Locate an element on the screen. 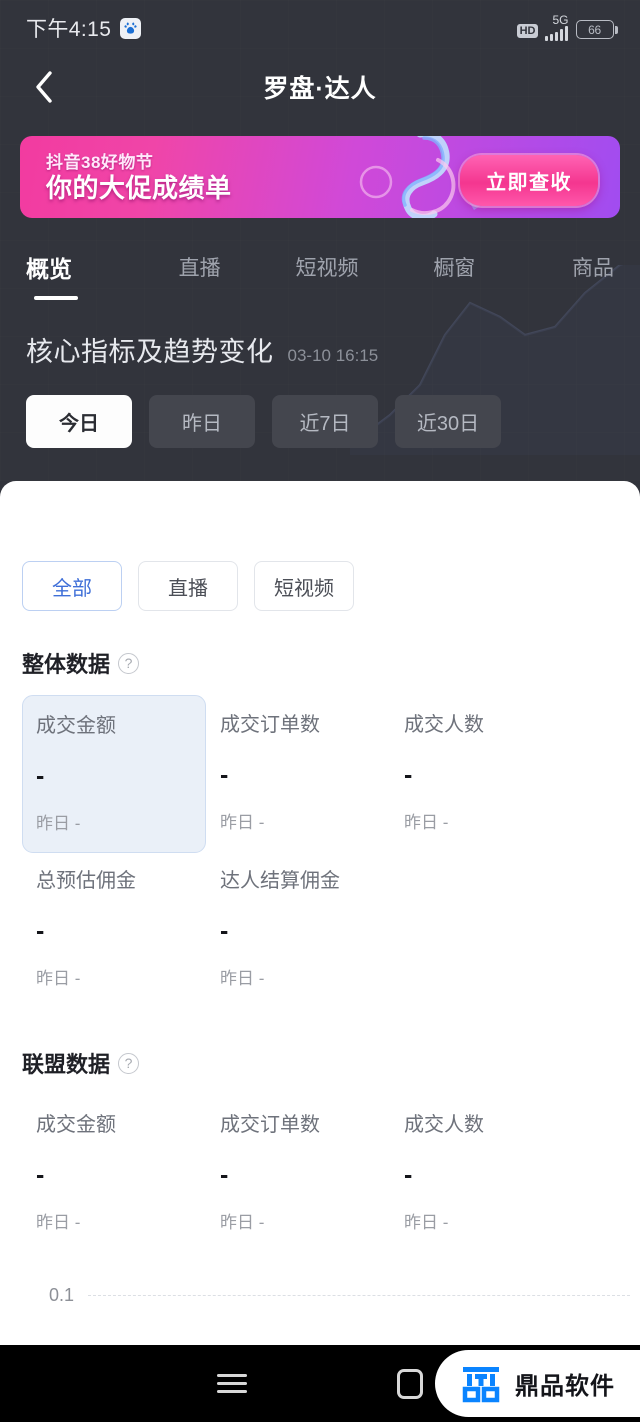 The width and height of the screenshot is (640, 1422). battery-icon: 66 is located at coordinates (596, 29).